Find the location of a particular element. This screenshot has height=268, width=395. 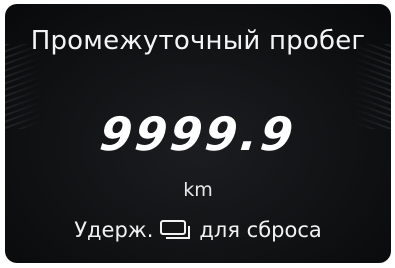

screen-title: Промежуточный пробег is located at coordinates (198, 41).